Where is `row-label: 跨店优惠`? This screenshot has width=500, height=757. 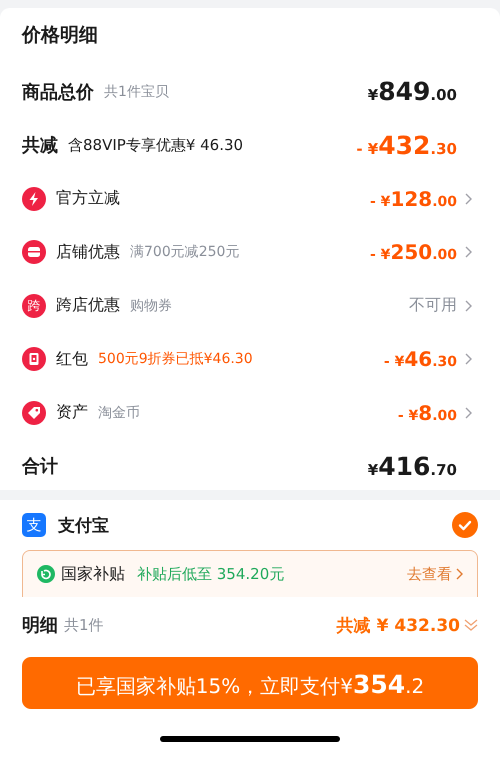
row-label: 跨店优惠 is located at coordinates (88, 305).